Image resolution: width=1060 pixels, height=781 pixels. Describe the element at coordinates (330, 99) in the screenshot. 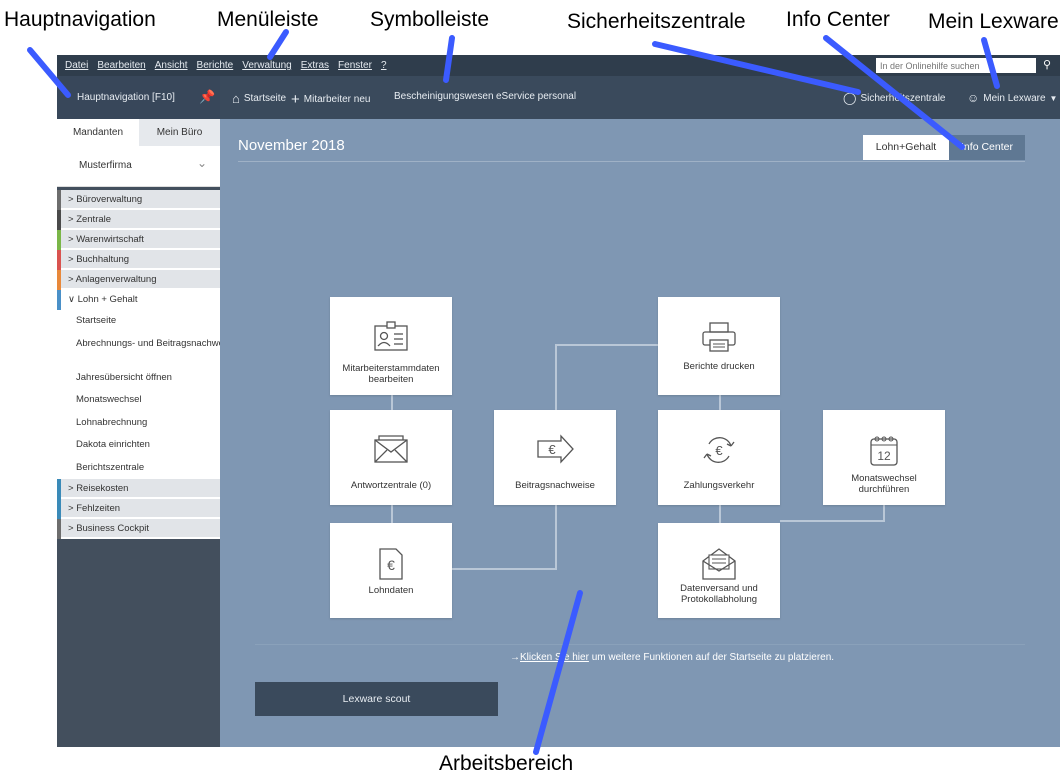

I see `mitarbeiter-neu-button: + Mitarbeiter neu` at that location.